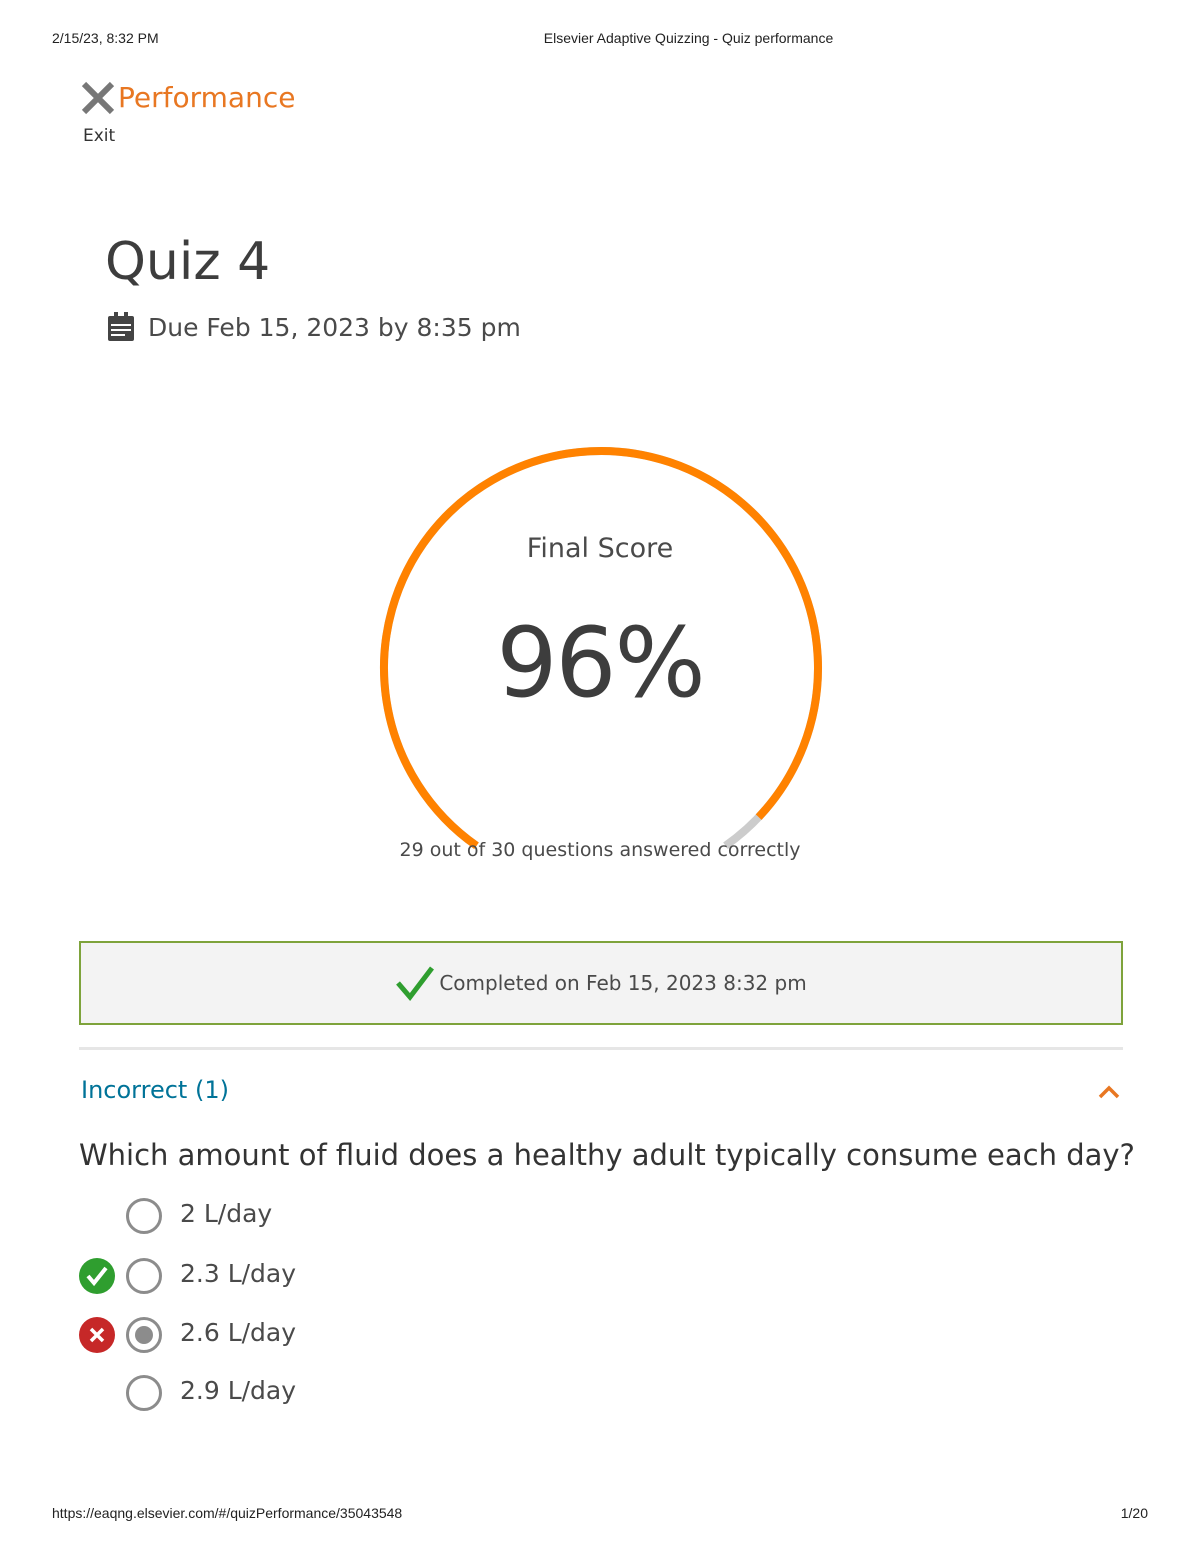  Describe the element at coordinates (188, 262) in the screenshot. I see `quiz-title: Quiz 4` at that location.